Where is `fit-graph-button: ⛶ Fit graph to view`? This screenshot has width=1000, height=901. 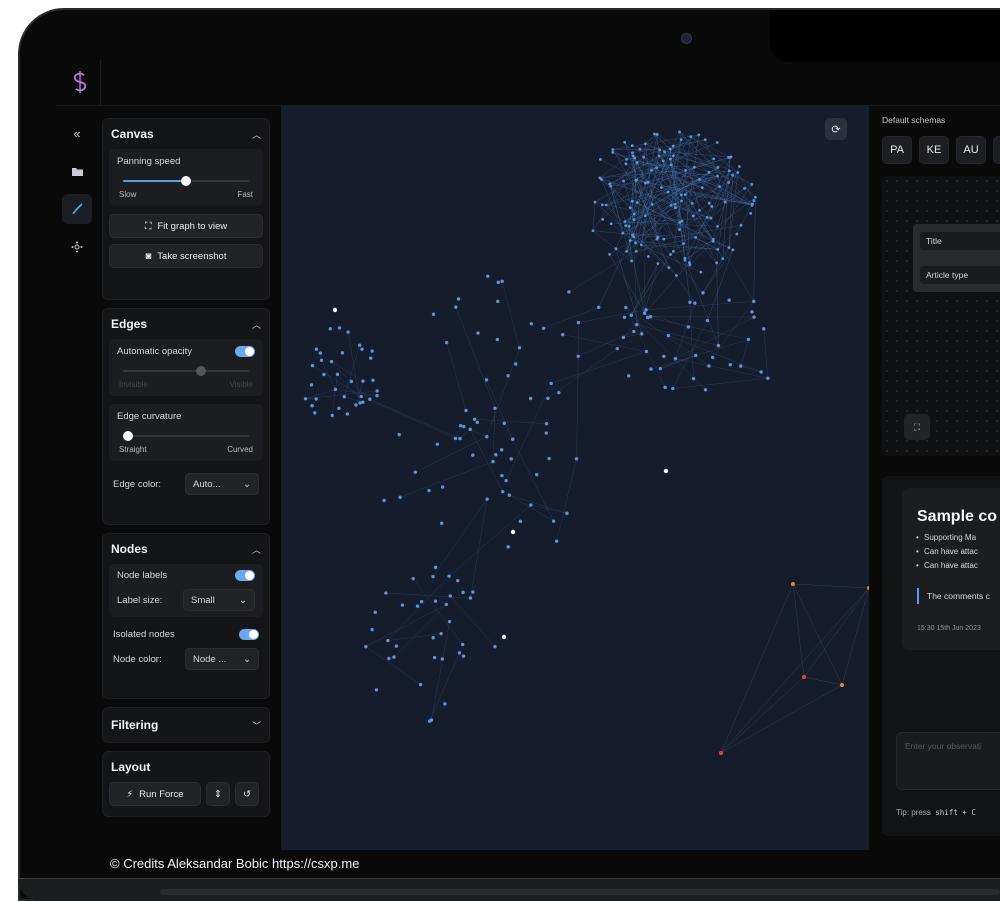 fit-graph-button: ⛶ Fit graph to view is located at coordinates (186, 226).